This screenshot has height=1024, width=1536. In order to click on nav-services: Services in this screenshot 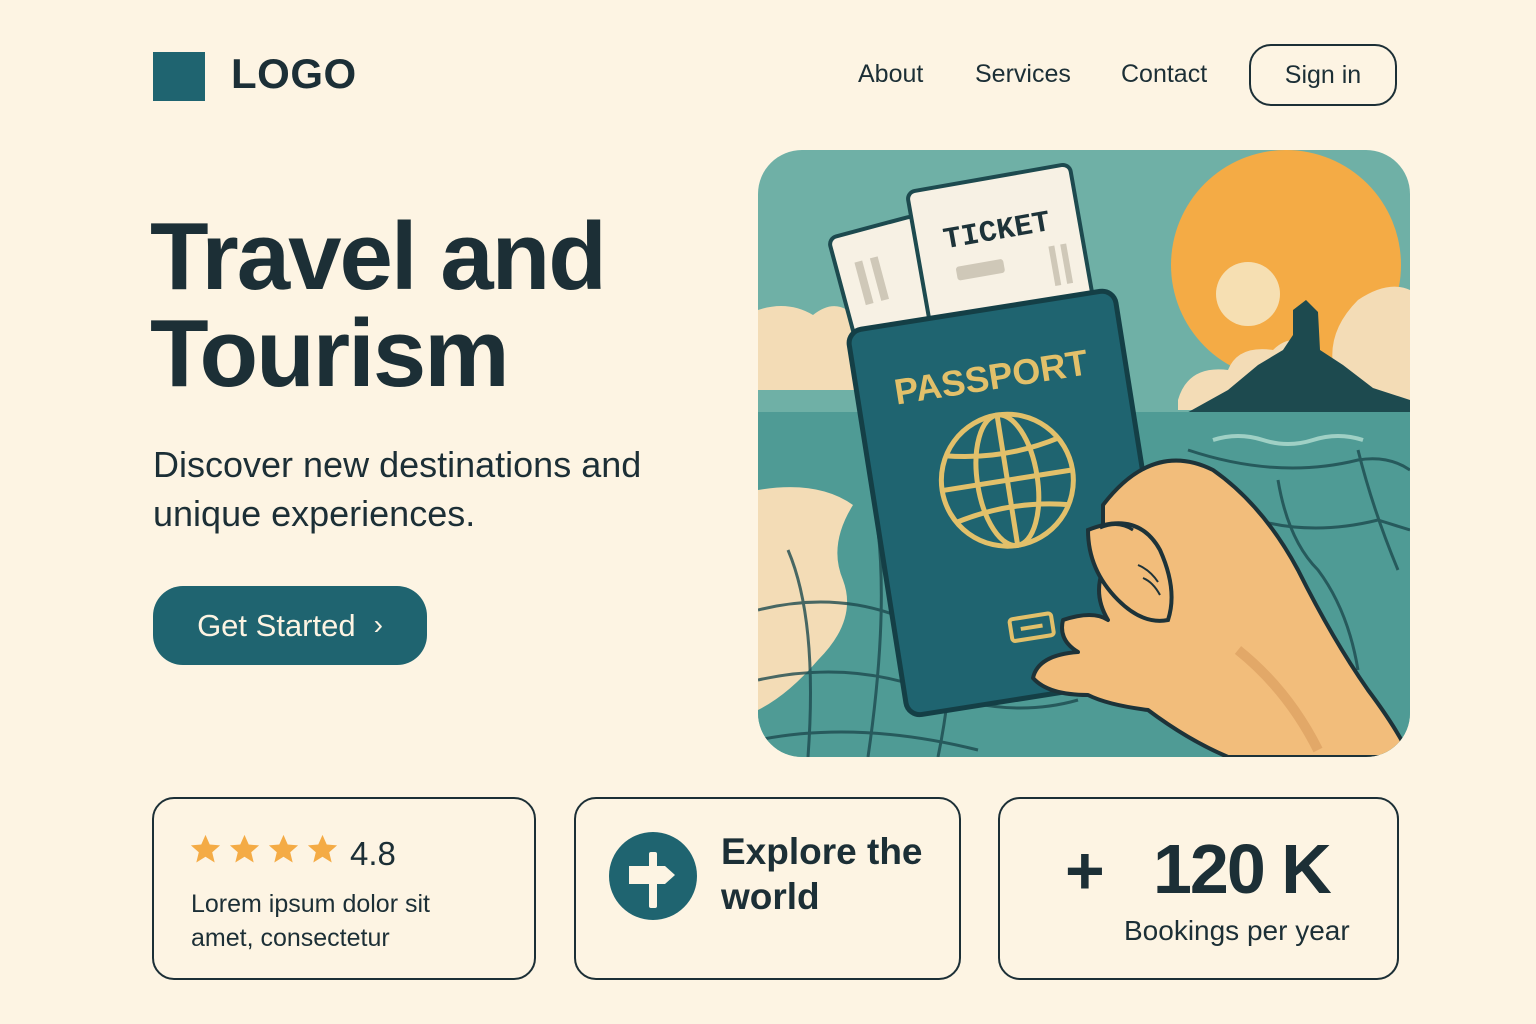, I will do `click(1023, 74)`.